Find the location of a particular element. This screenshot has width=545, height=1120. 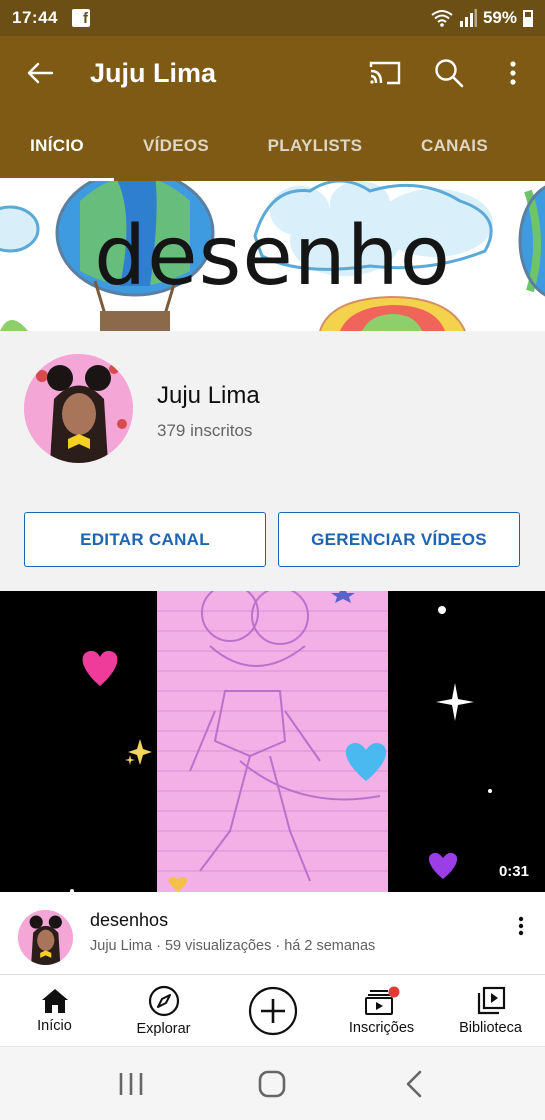

video-more-button is located at coordinates (521, 926).